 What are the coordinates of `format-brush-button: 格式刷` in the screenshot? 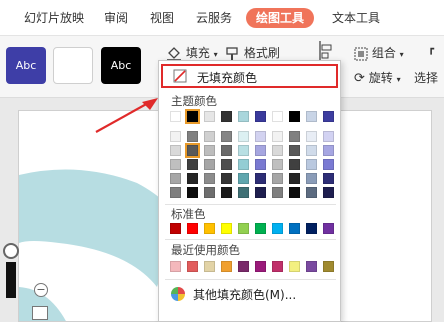 It's located at (252, 53).